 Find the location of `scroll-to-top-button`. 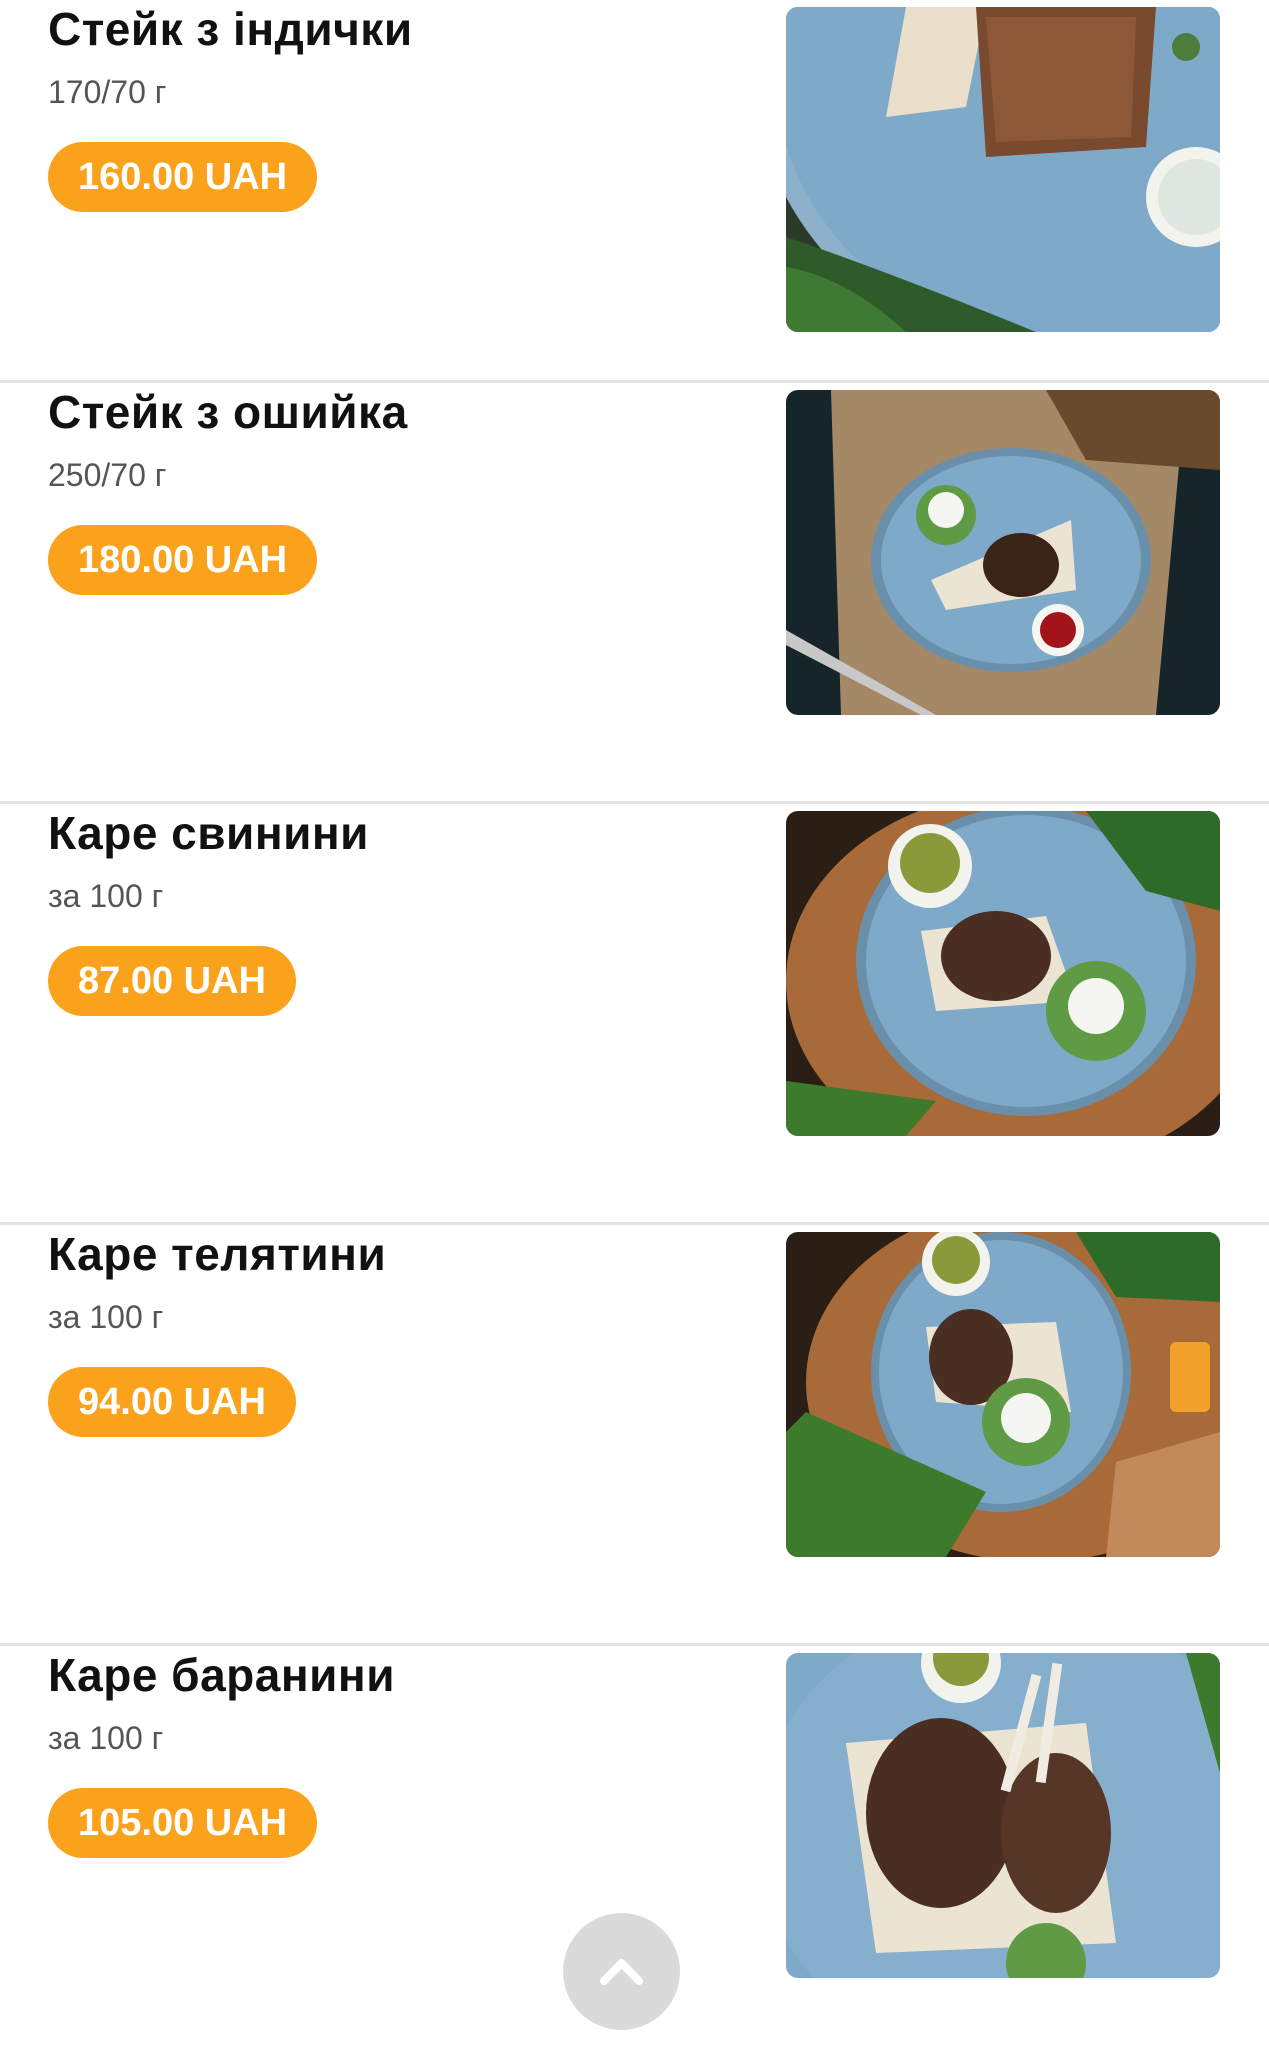

scroll-to-top-button is located at coordinates (621, 1971).